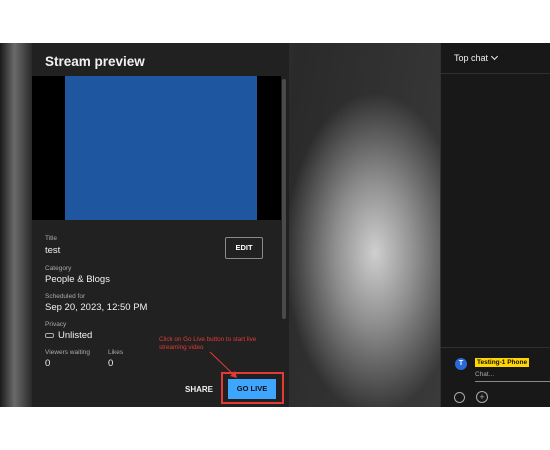 The image size is (550, 450). I want to click on chat-divider, so click(495, 347).